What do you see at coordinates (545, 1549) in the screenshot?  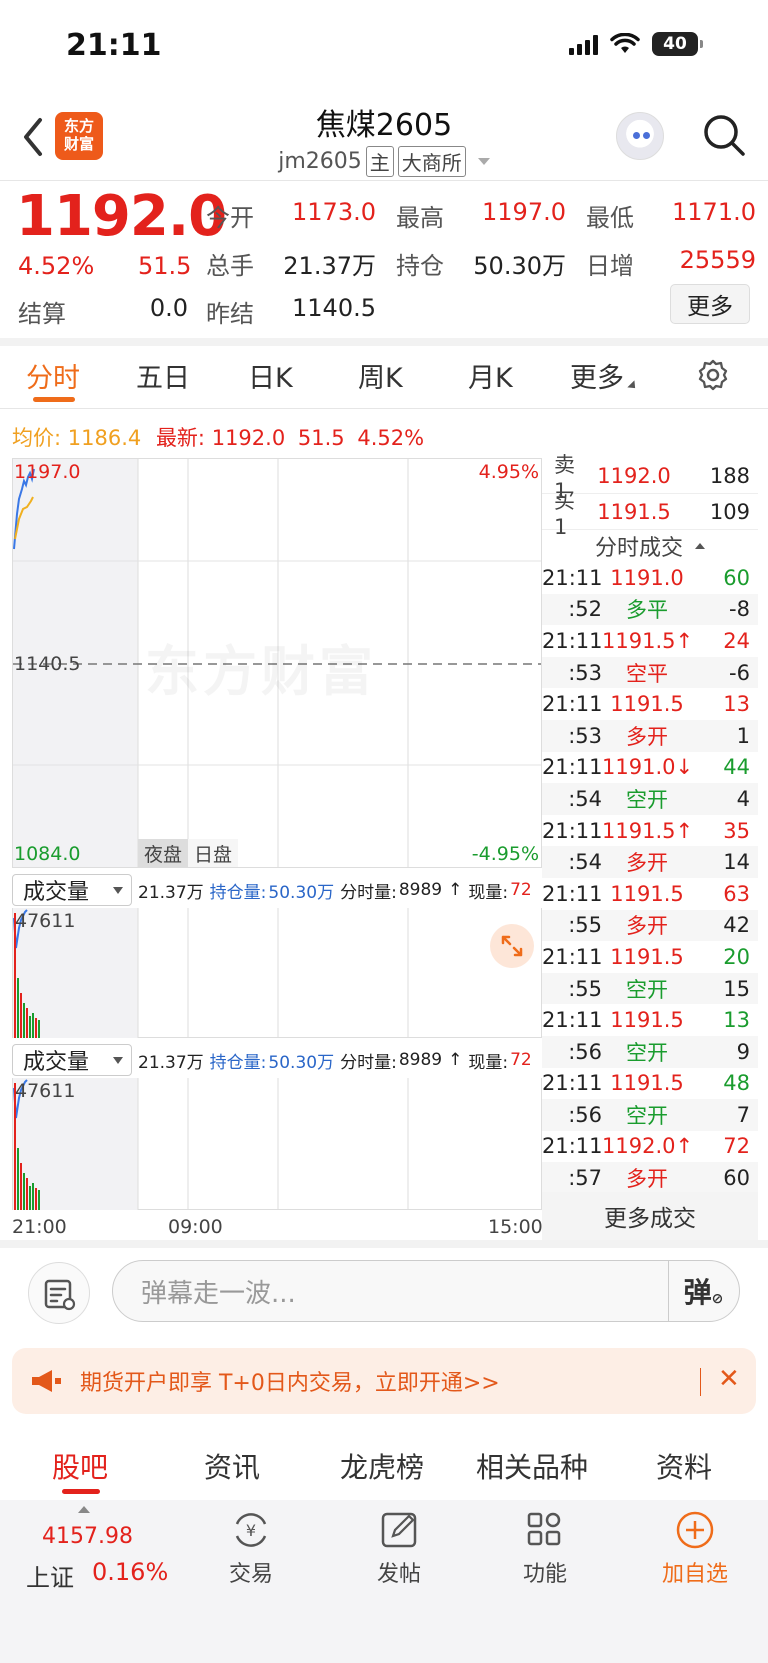 I see `nav-functions: 功能` at bounding box center [545, 1549].